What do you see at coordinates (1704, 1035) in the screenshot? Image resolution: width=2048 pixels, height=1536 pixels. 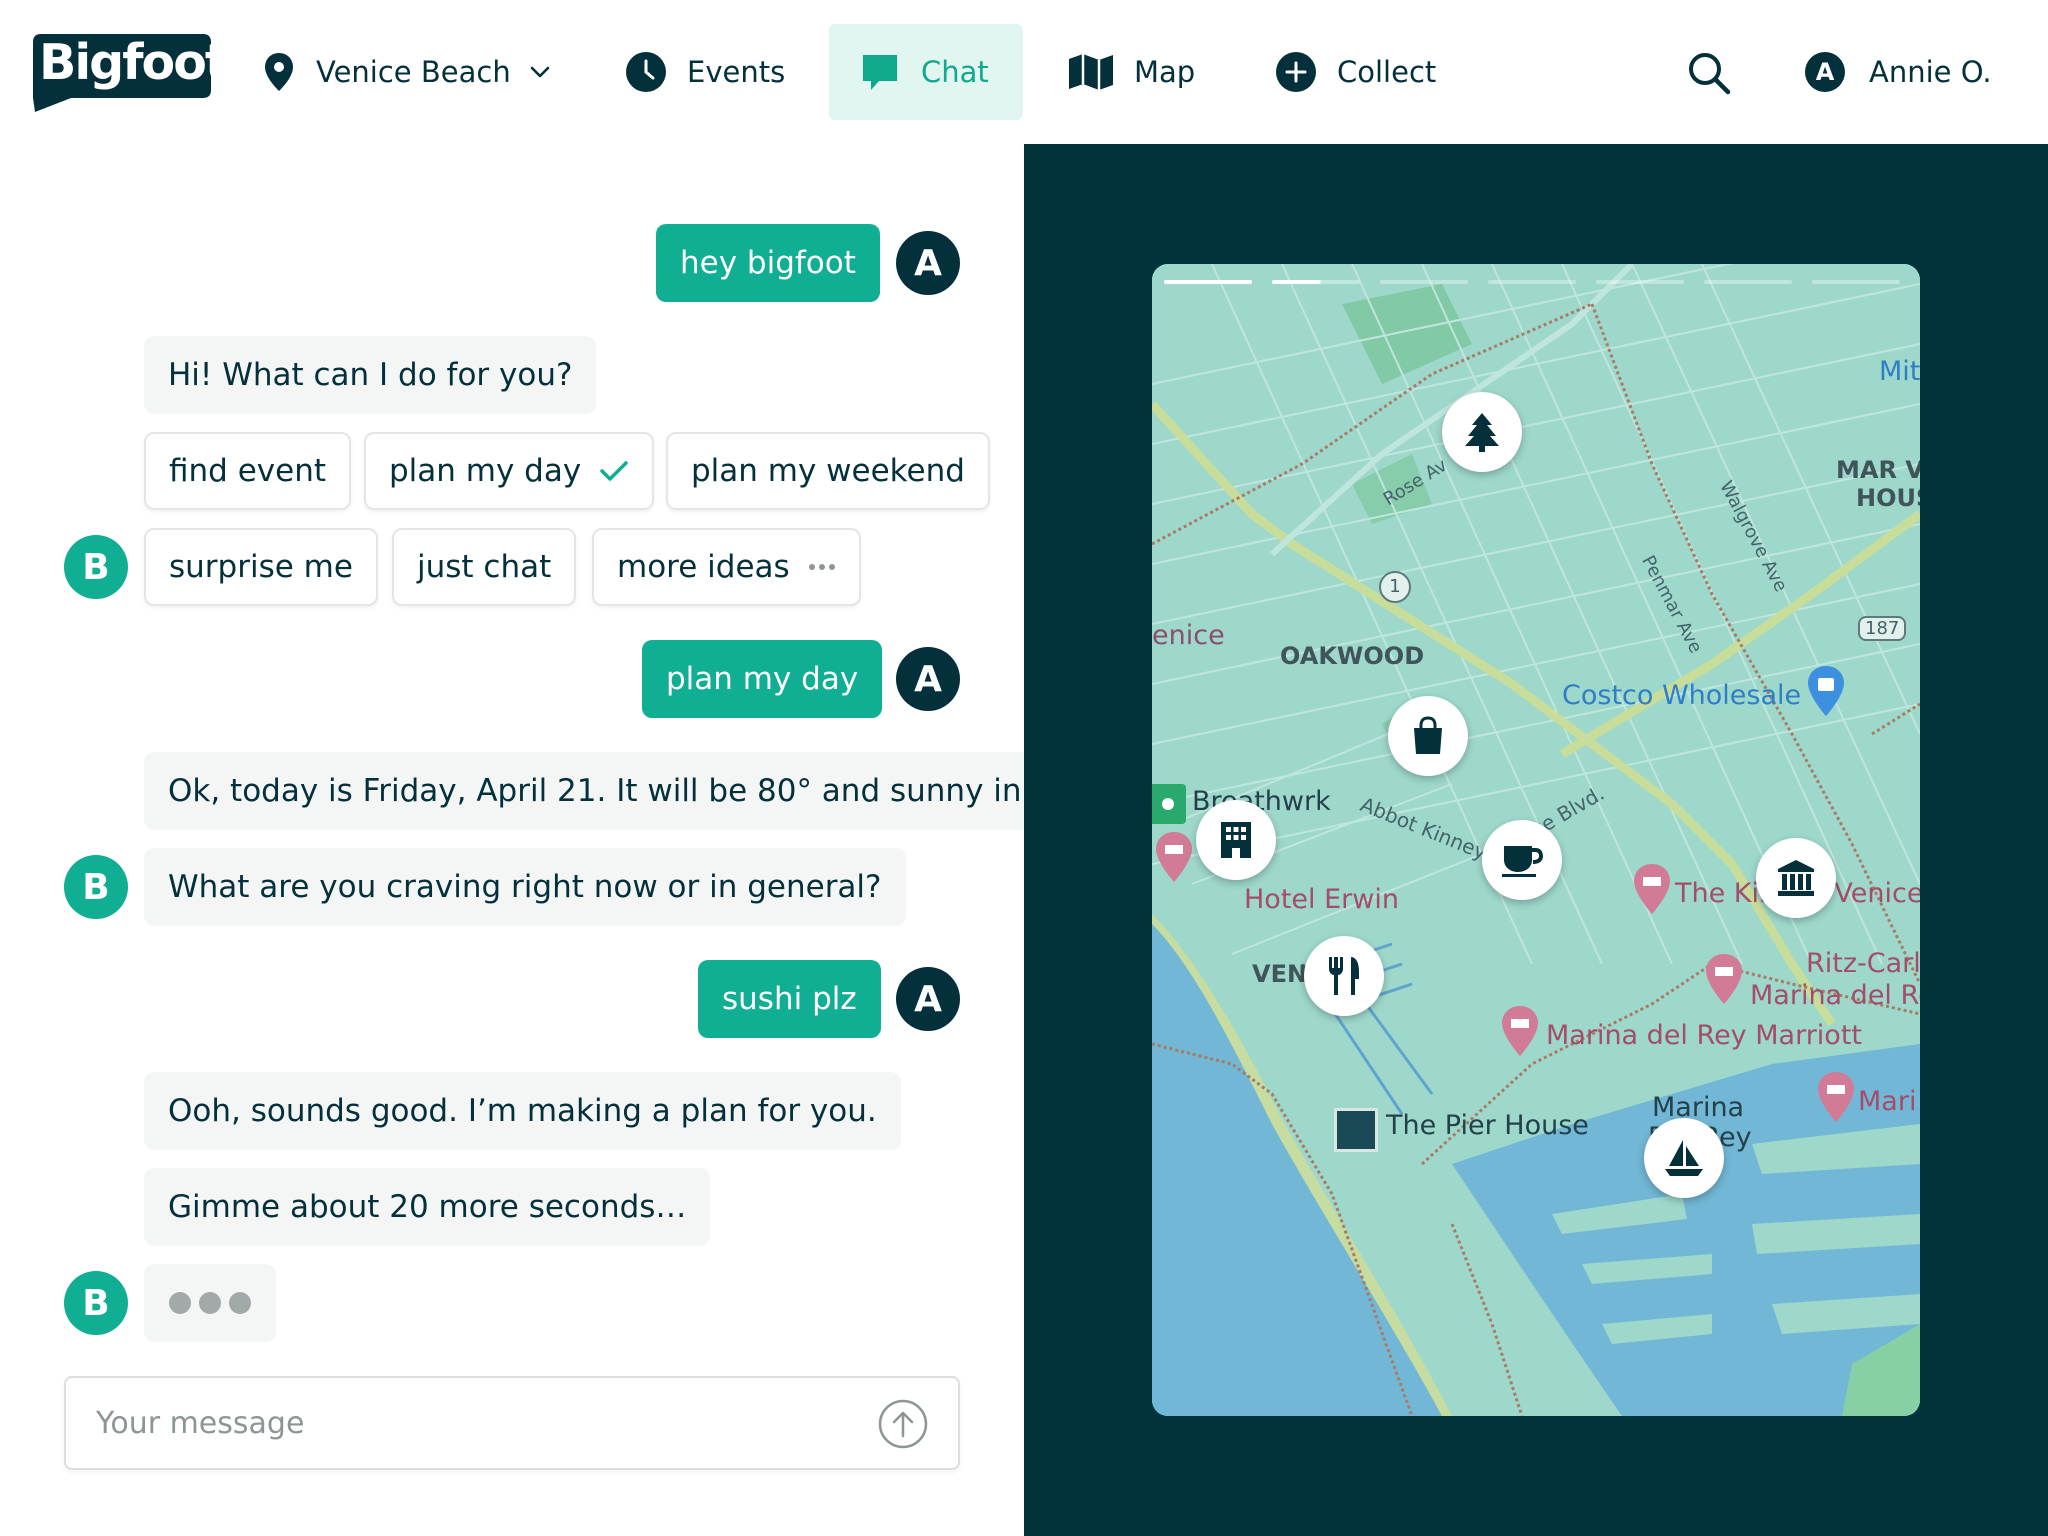 I see `map-label: Marina del Rey Marriott` at bounding box center [1704, 1035].